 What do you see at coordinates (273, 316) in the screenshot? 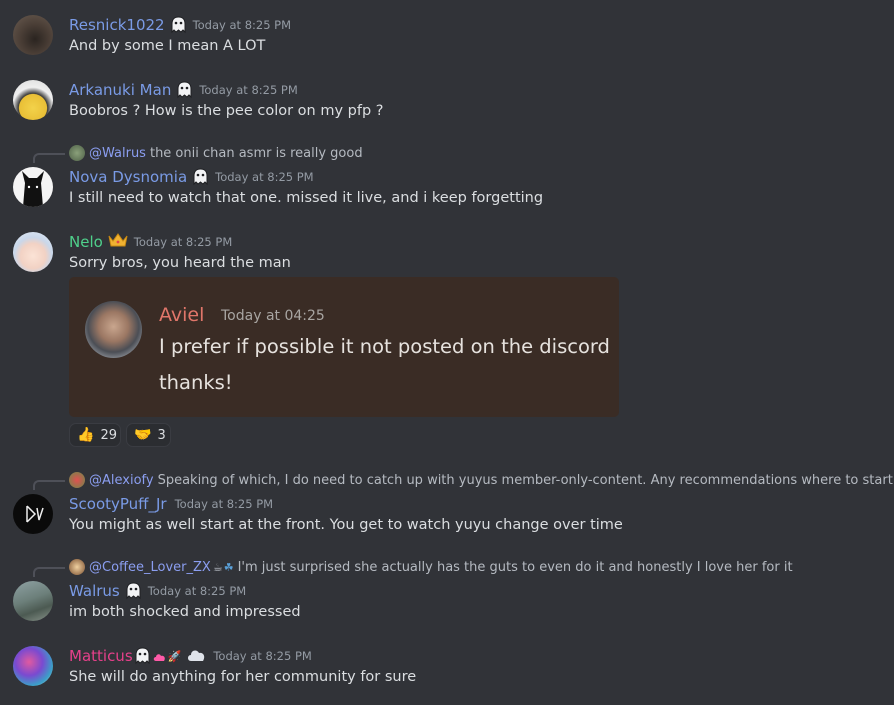
I see `embed-timestamp: Today at 04:25` at bounding box center [273, 316].